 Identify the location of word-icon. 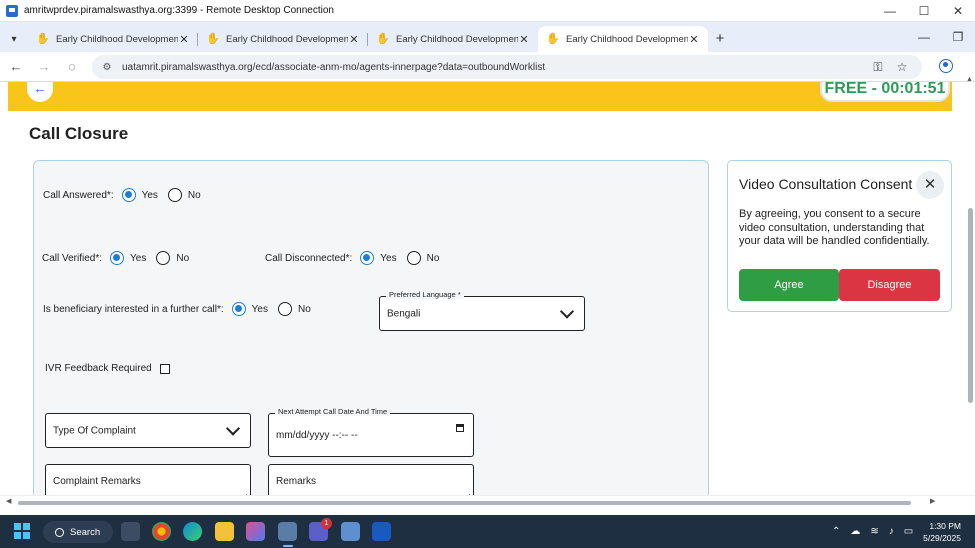
(381, 531).